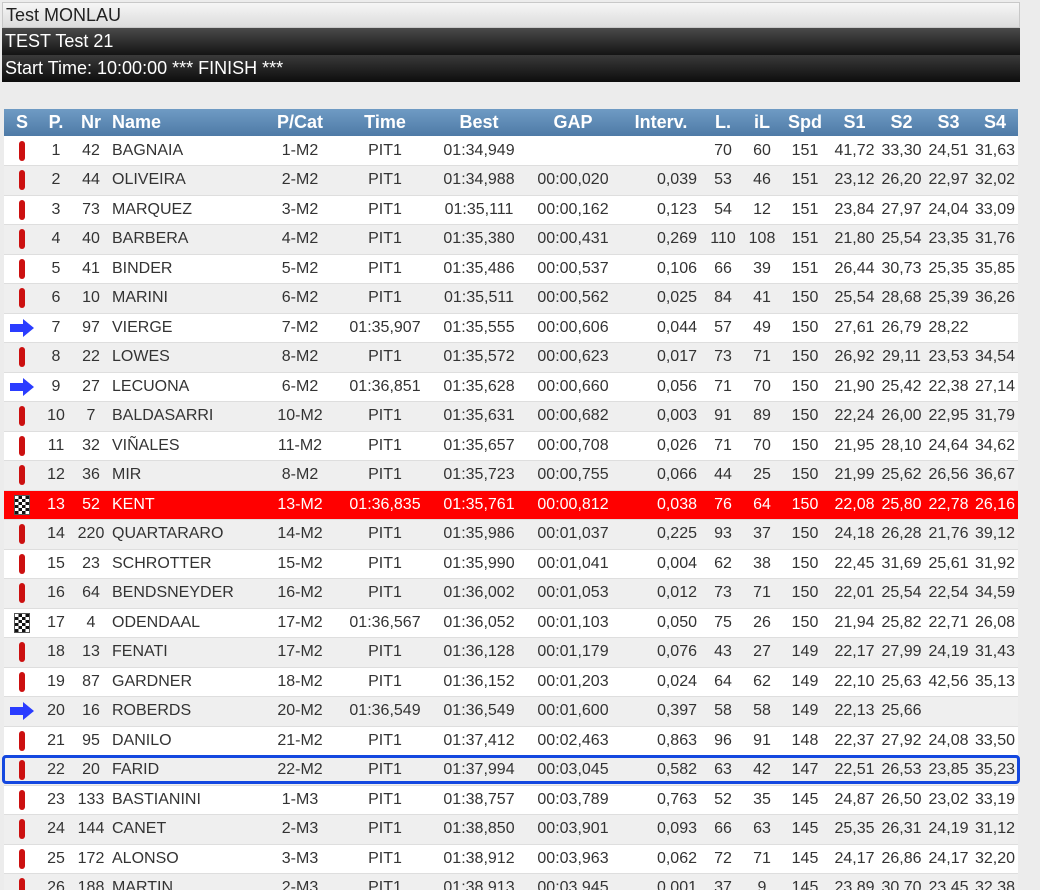 This screenshot has height=890, width=1040. Describe the element at coordinates (948, 711) in the screenshot. I see `cell-s3` at that location.